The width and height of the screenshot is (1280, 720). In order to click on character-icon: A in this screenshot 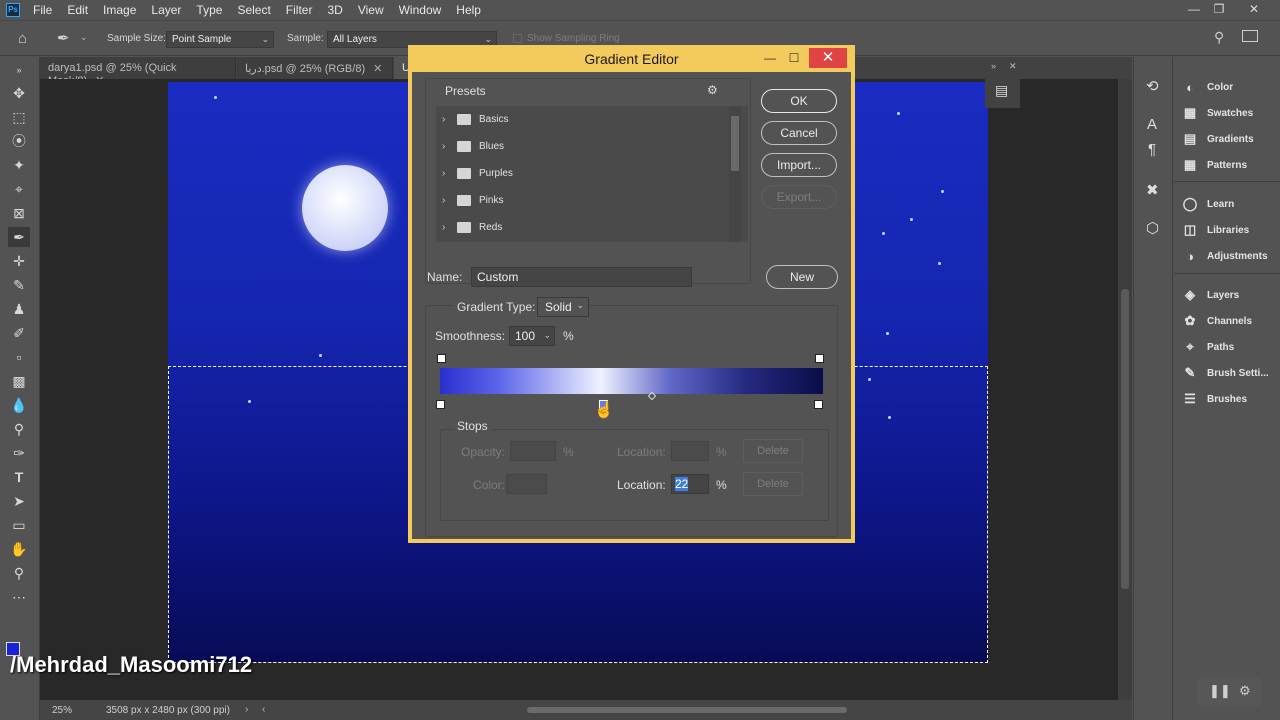, I will do `click(1152, 124)`.